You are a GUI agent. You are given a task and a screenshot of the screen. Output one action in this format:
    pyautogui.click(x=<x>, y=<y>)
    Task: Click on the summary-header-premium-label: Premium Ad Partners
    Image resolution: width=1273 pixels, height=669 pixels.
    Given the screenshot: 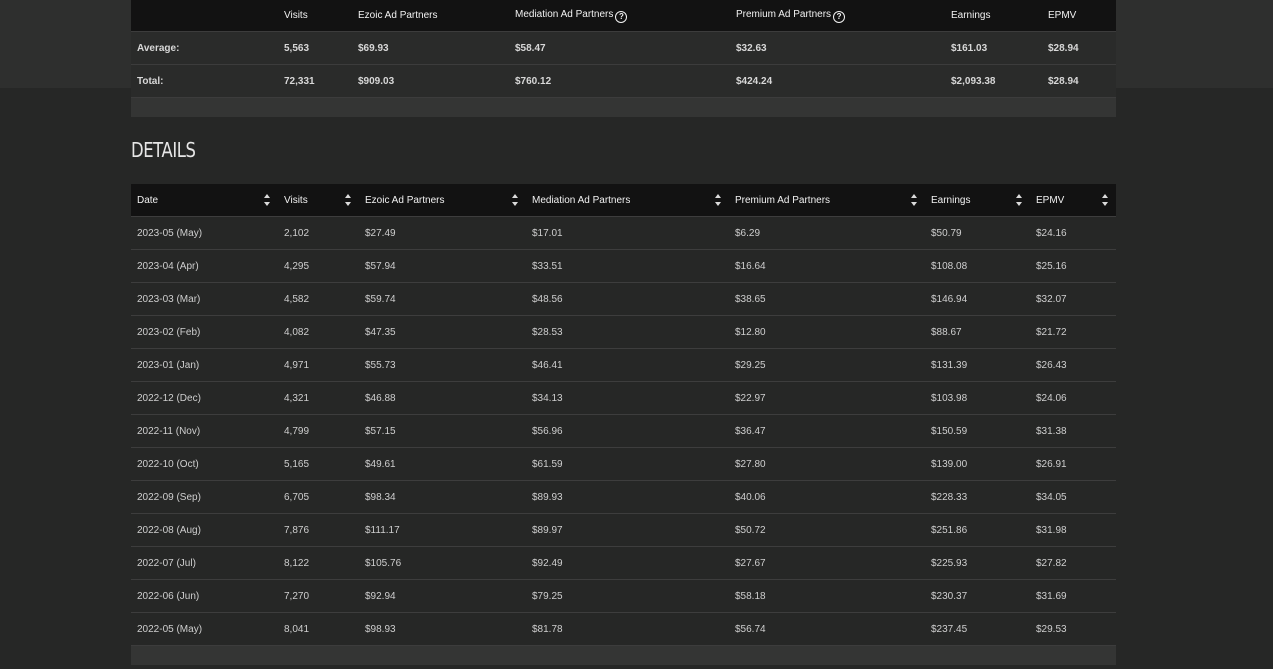 What is the action you would take?
    pyautogui.click(x=784, y=14)
    